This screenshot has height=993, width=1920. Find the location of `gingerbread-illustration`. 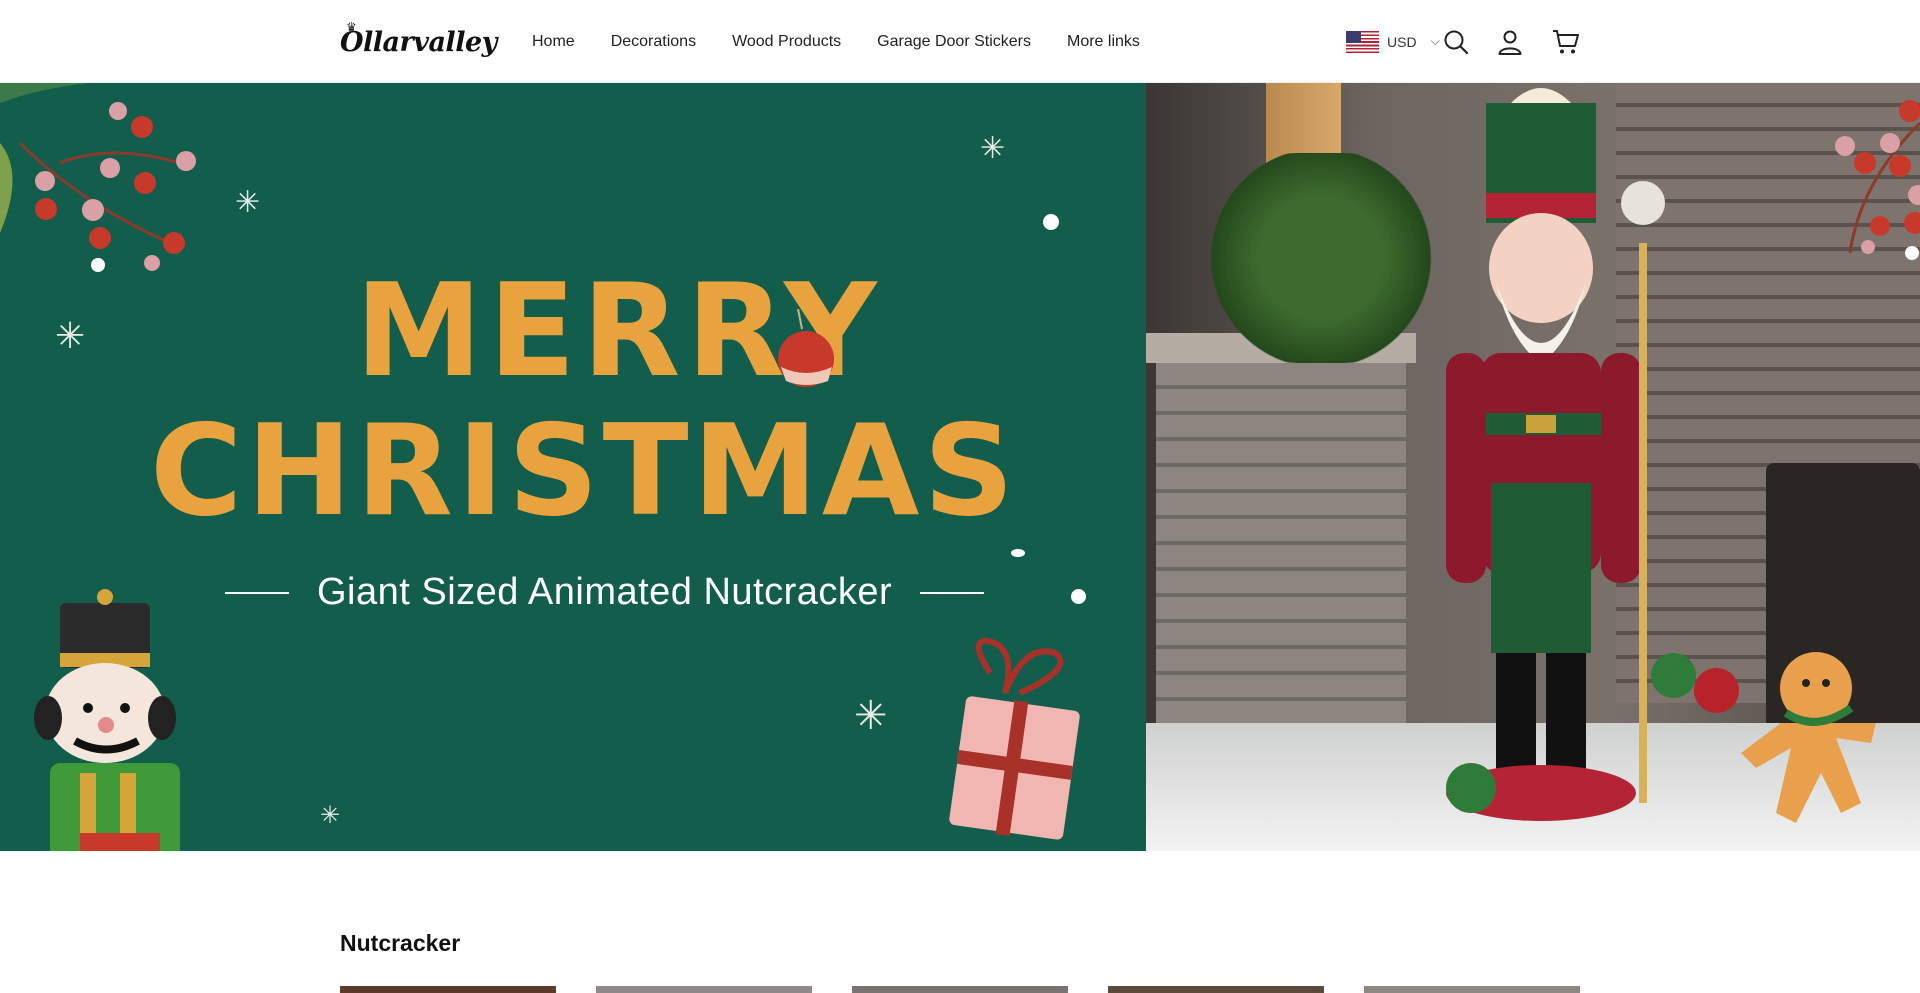

gingerbread-illustration is located at coordinates (1808, 737).